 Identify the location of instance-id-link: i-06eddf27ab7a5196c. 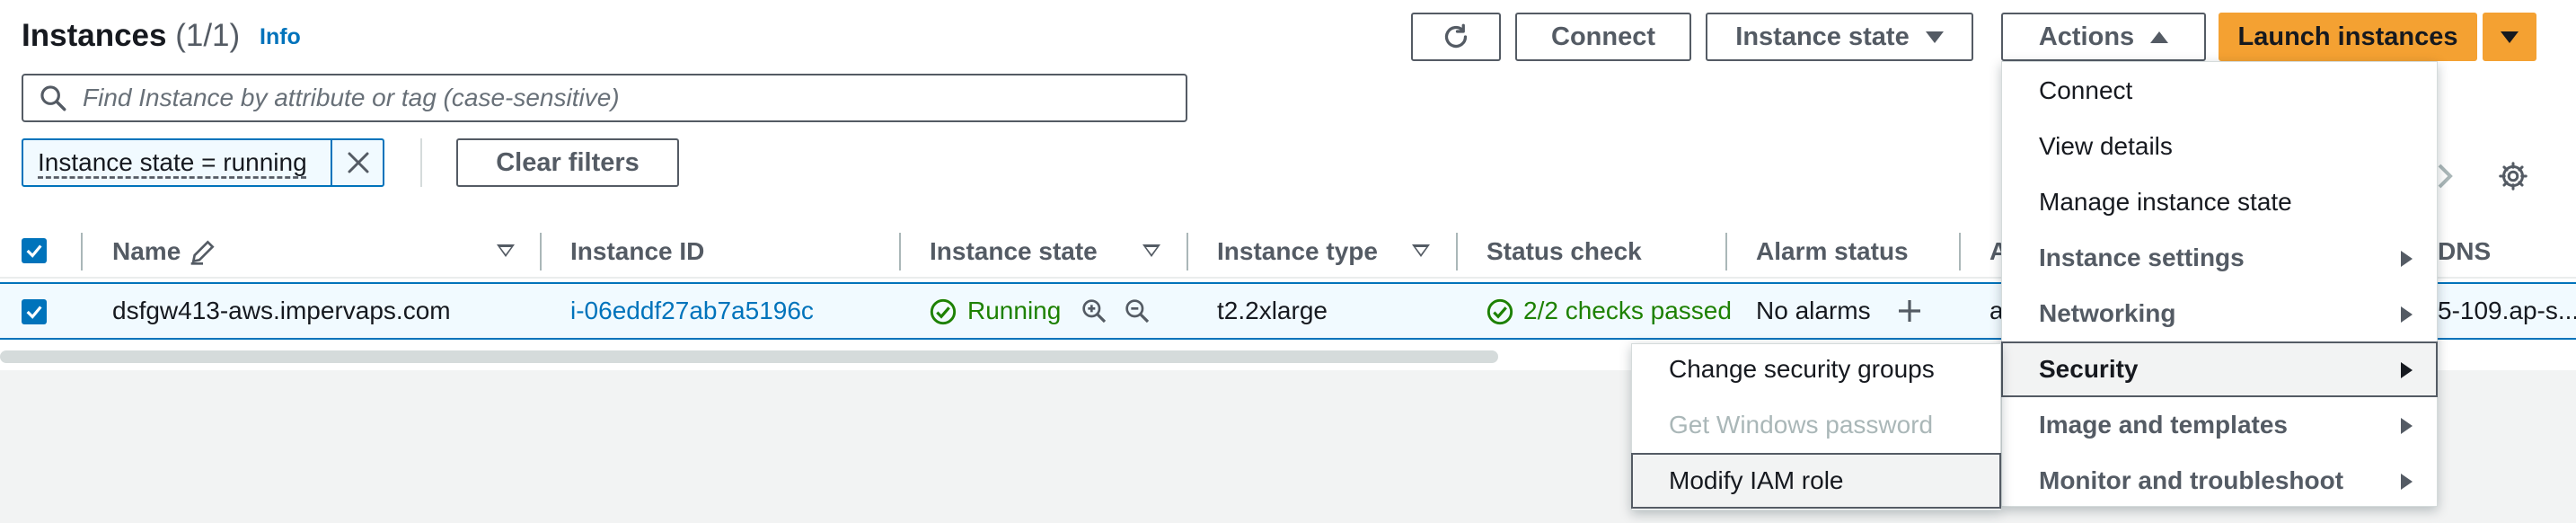
(692, 311).